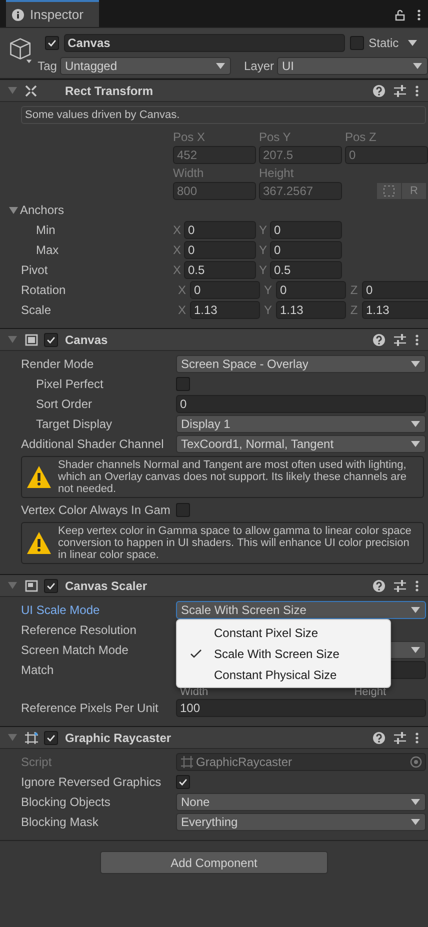  What do you see at coordinates (79, 630) in the screenshot?
I see `field-label: Reference Resolution` at bounding box center [79, 630].